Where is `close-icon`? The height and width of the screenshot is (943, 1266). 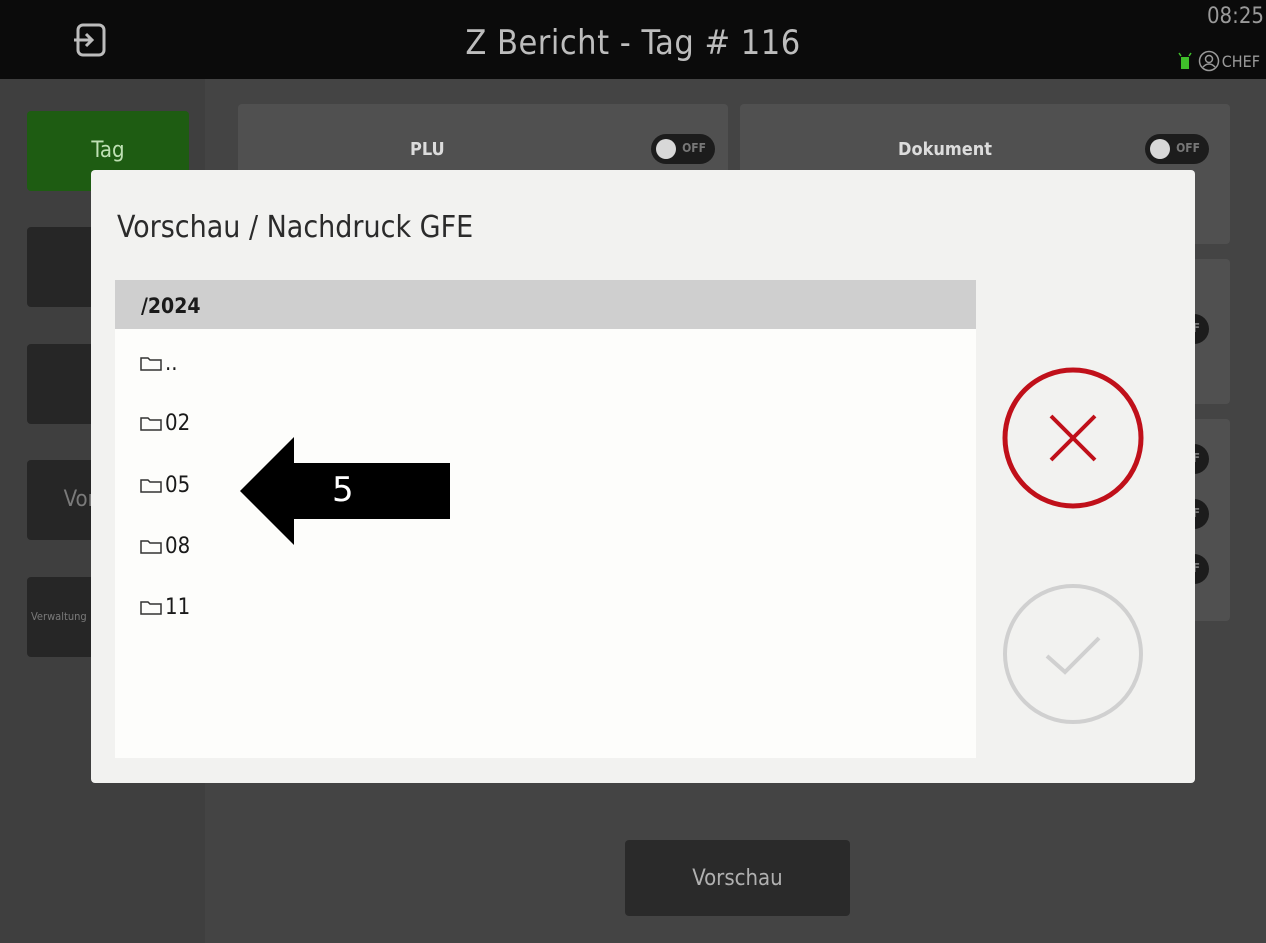 close-icon is located at coordinates (1073, 438).